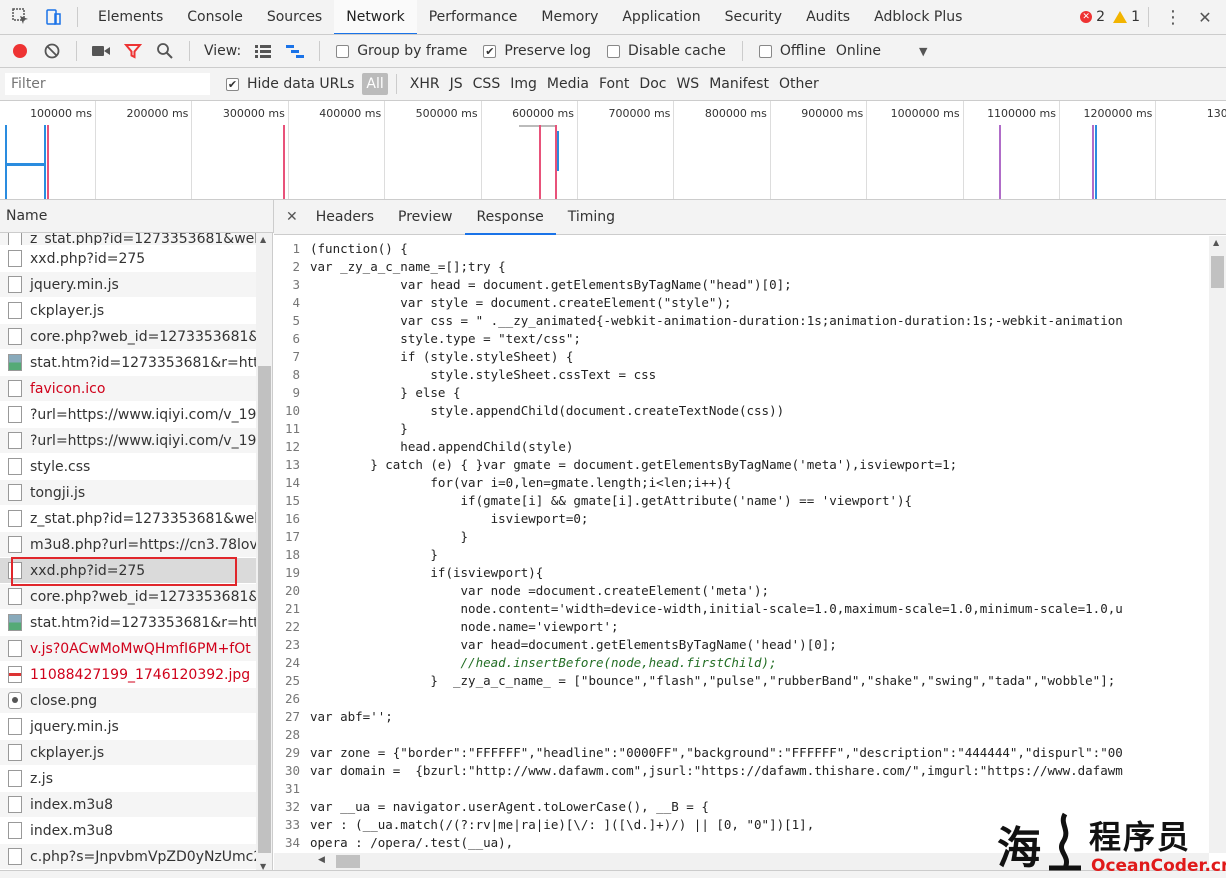 The height and width of the screenshot is (878, 1226). I want to click on tab-security: Security, so click(754, 17).